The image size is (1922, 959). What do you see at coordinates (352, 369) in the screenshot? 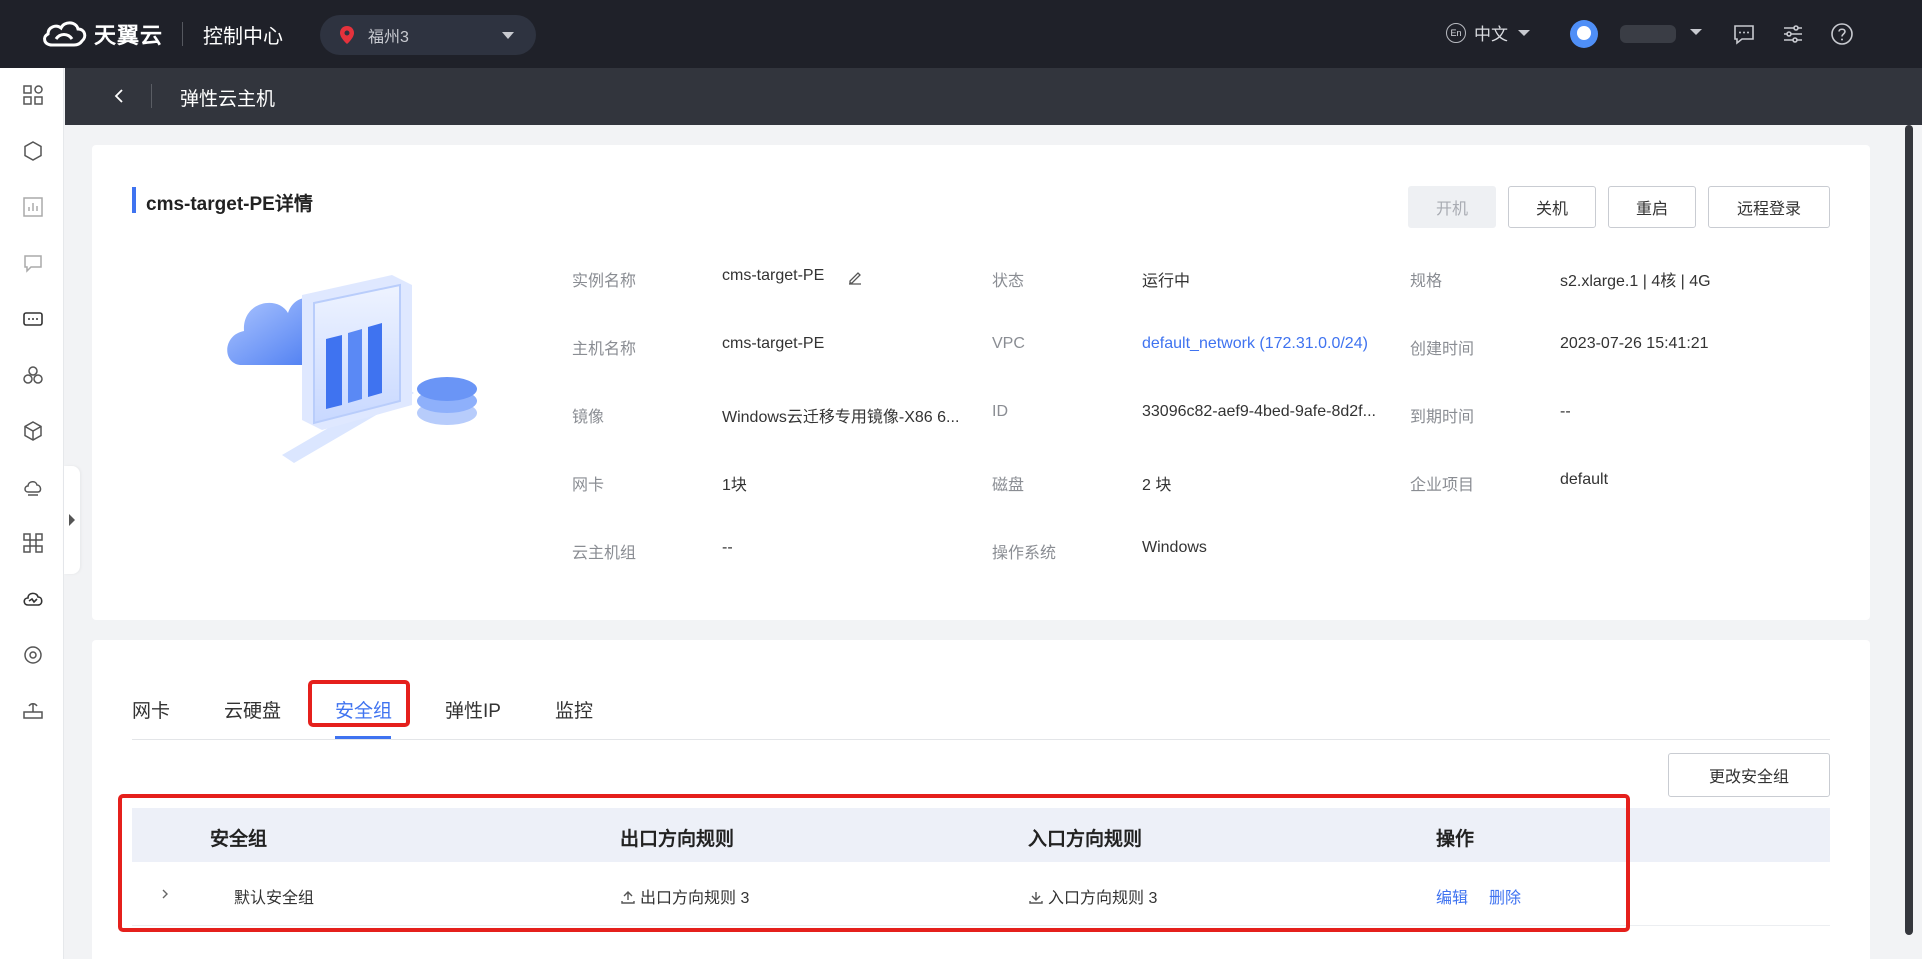
I see `server-illustration` at bounding box center [352, 369].